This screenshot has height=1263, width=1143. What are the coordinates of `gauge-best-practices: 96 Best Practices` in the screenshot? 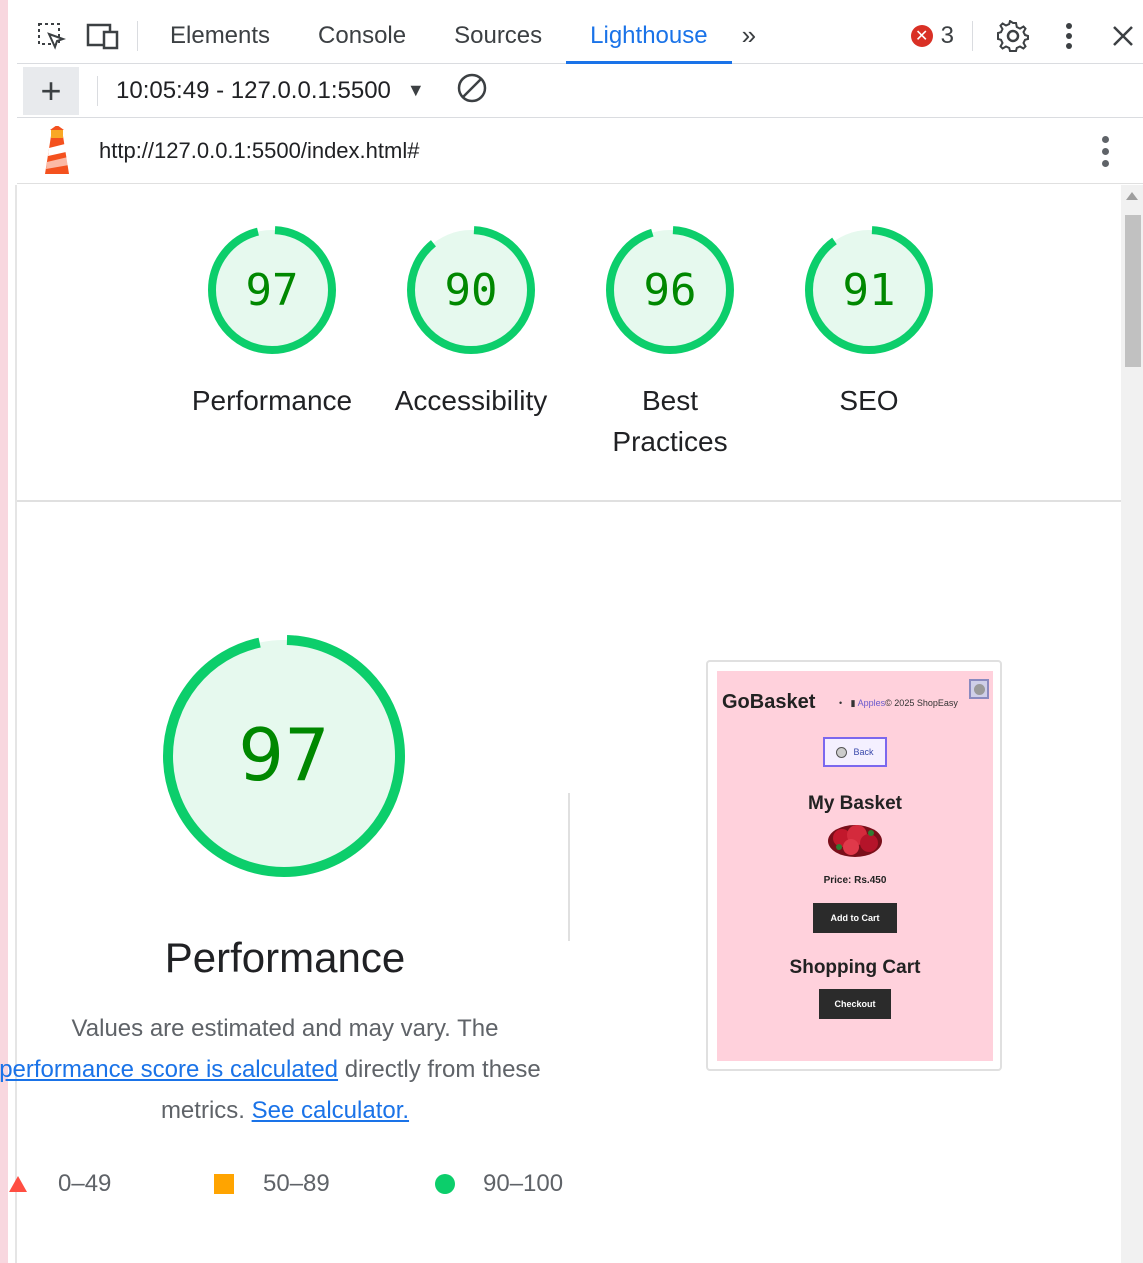 It's located at (670, 341).